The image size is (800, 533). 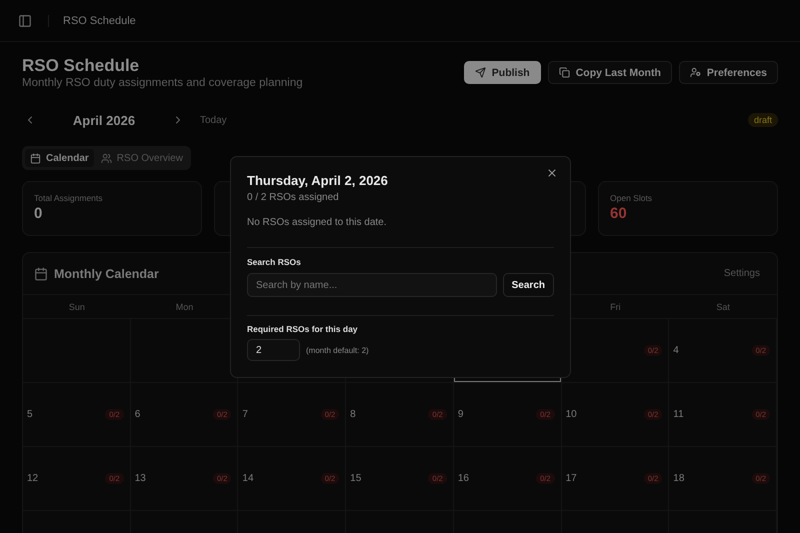 What do you see at coordinates (678, 414) in the screenshot?
I see `day-number: 11` at bounding box center [678, 414].